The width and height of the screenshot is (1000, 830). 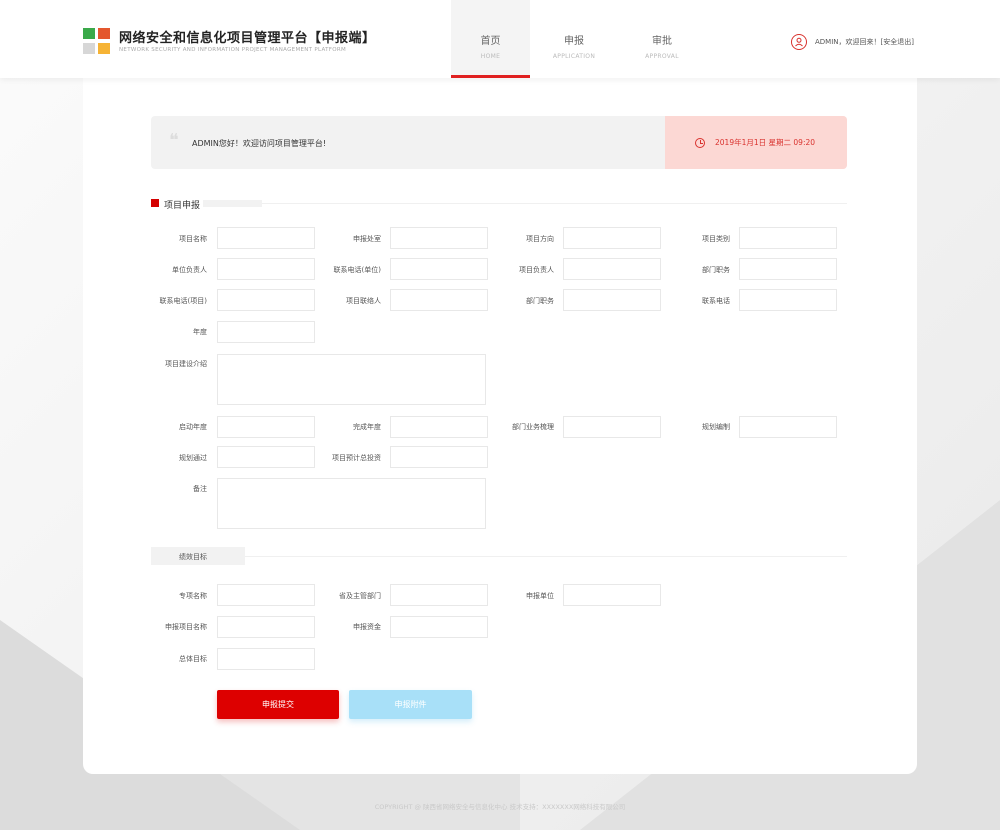 I want to click on dept-position-input, so click(x=788, y=269).